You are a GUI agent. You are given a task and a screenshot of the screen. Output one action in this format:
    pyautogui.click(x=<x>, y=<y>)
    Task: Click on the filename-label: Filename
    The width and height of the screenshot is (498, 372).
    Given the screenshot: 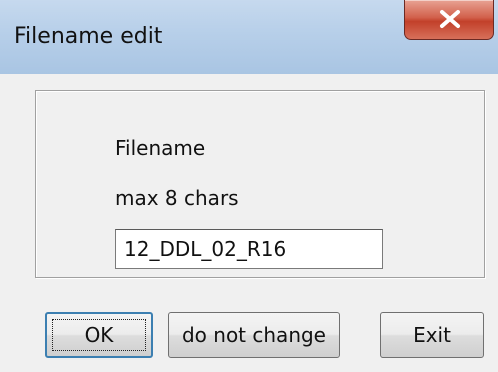 What is the action you would take?
    pyautogui.click(x=160, y=148)
    